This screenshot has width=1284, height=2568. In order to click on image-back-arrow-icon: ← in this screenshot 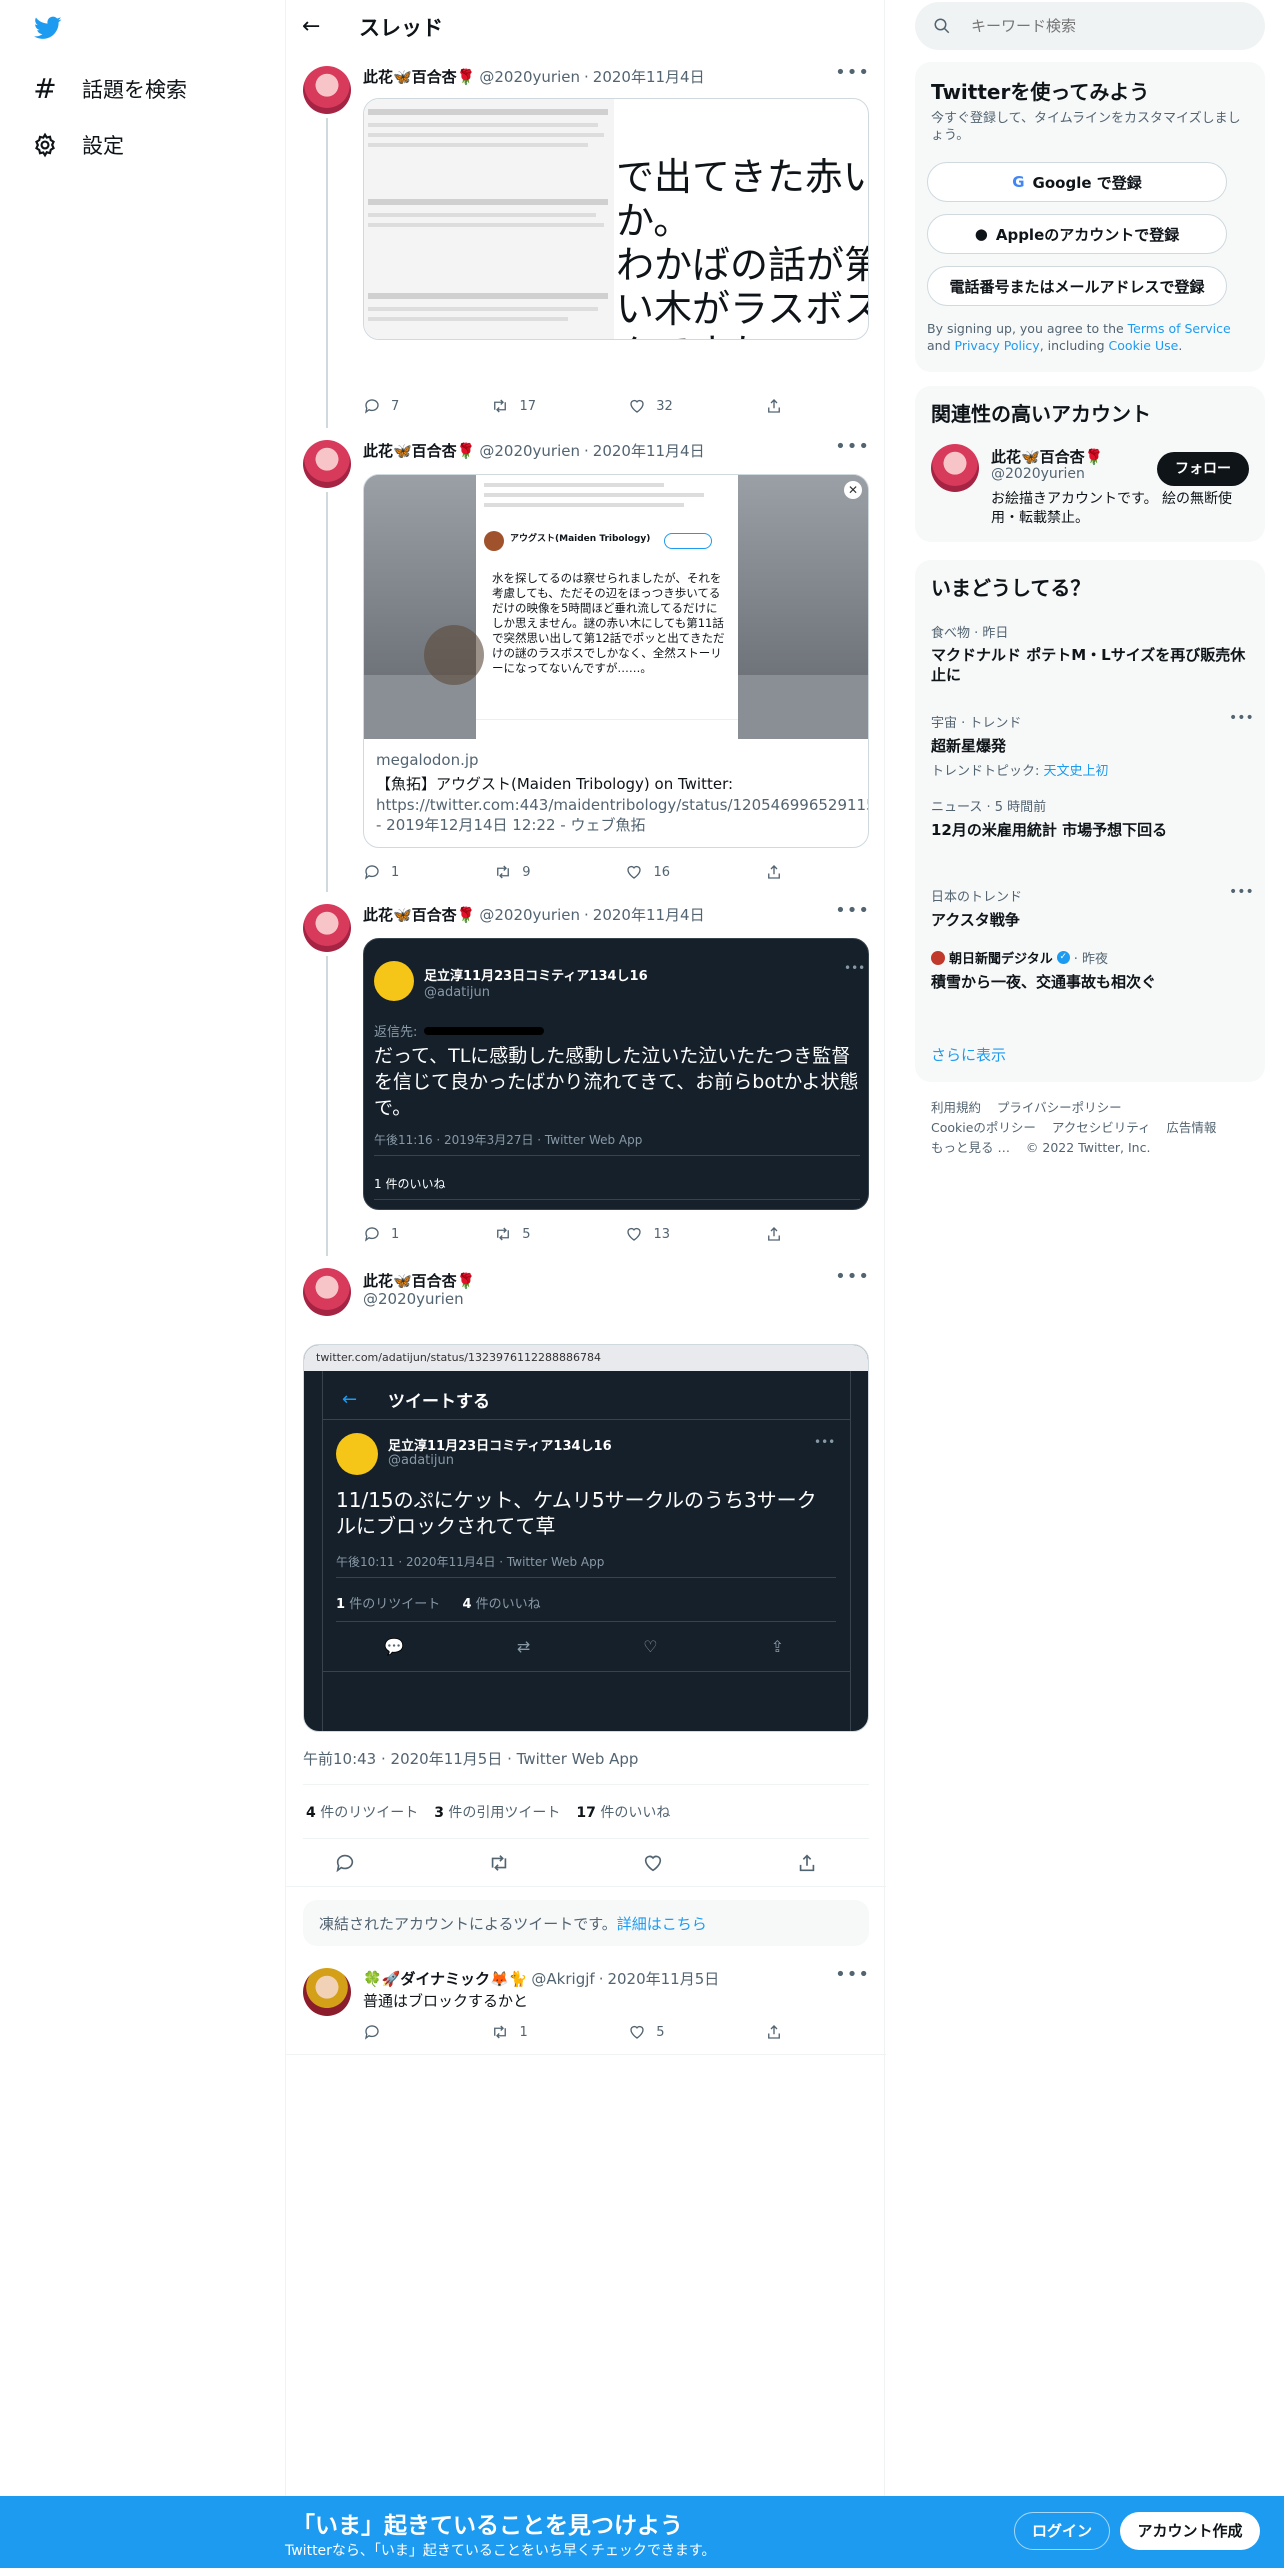, I will do `click(350, 1399)`.